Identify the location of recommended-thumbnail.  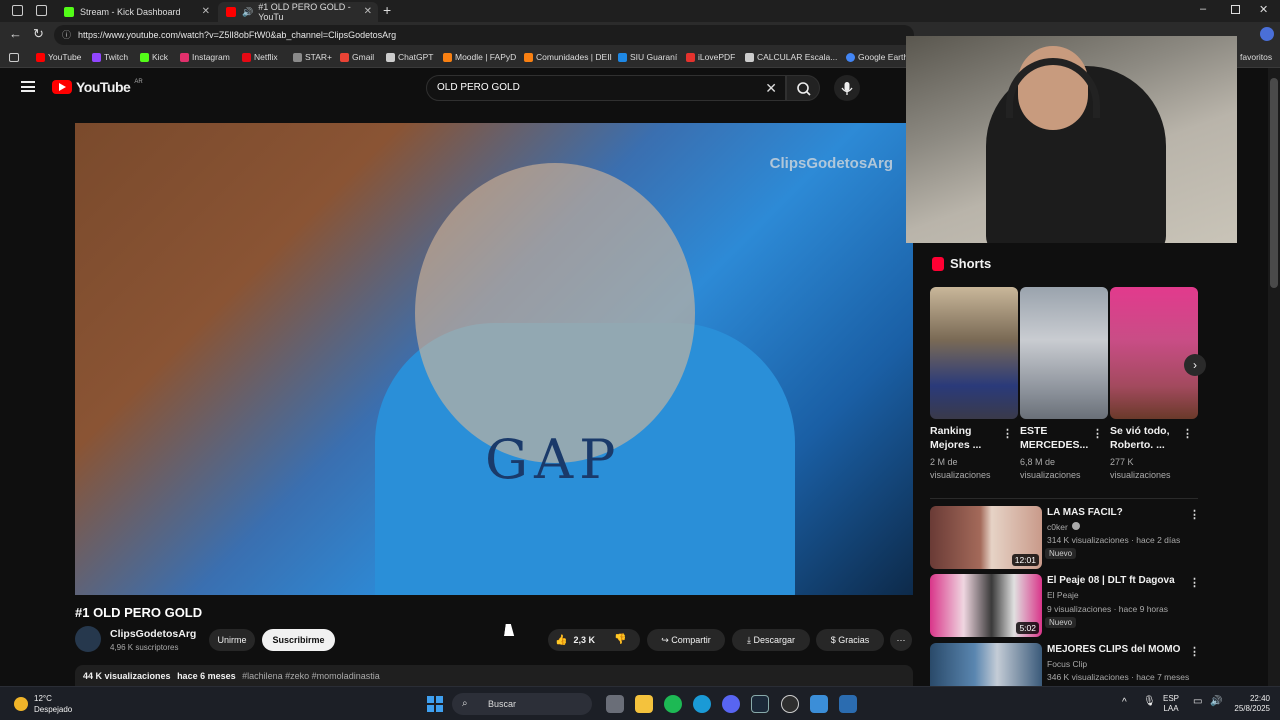
(986, 664).